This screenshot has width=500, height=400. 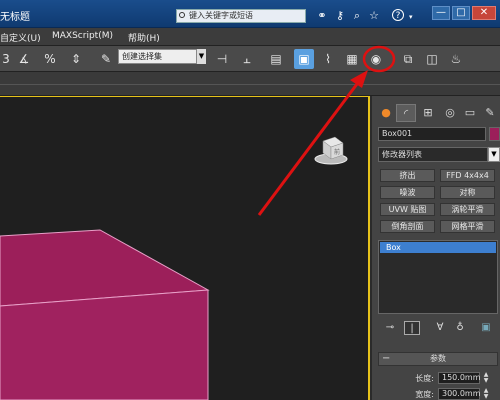 What do you see at coordinates (322, 16) in the screenshot?
I see `binoculars-icon: ⚭` at bounding box center [322, 16].